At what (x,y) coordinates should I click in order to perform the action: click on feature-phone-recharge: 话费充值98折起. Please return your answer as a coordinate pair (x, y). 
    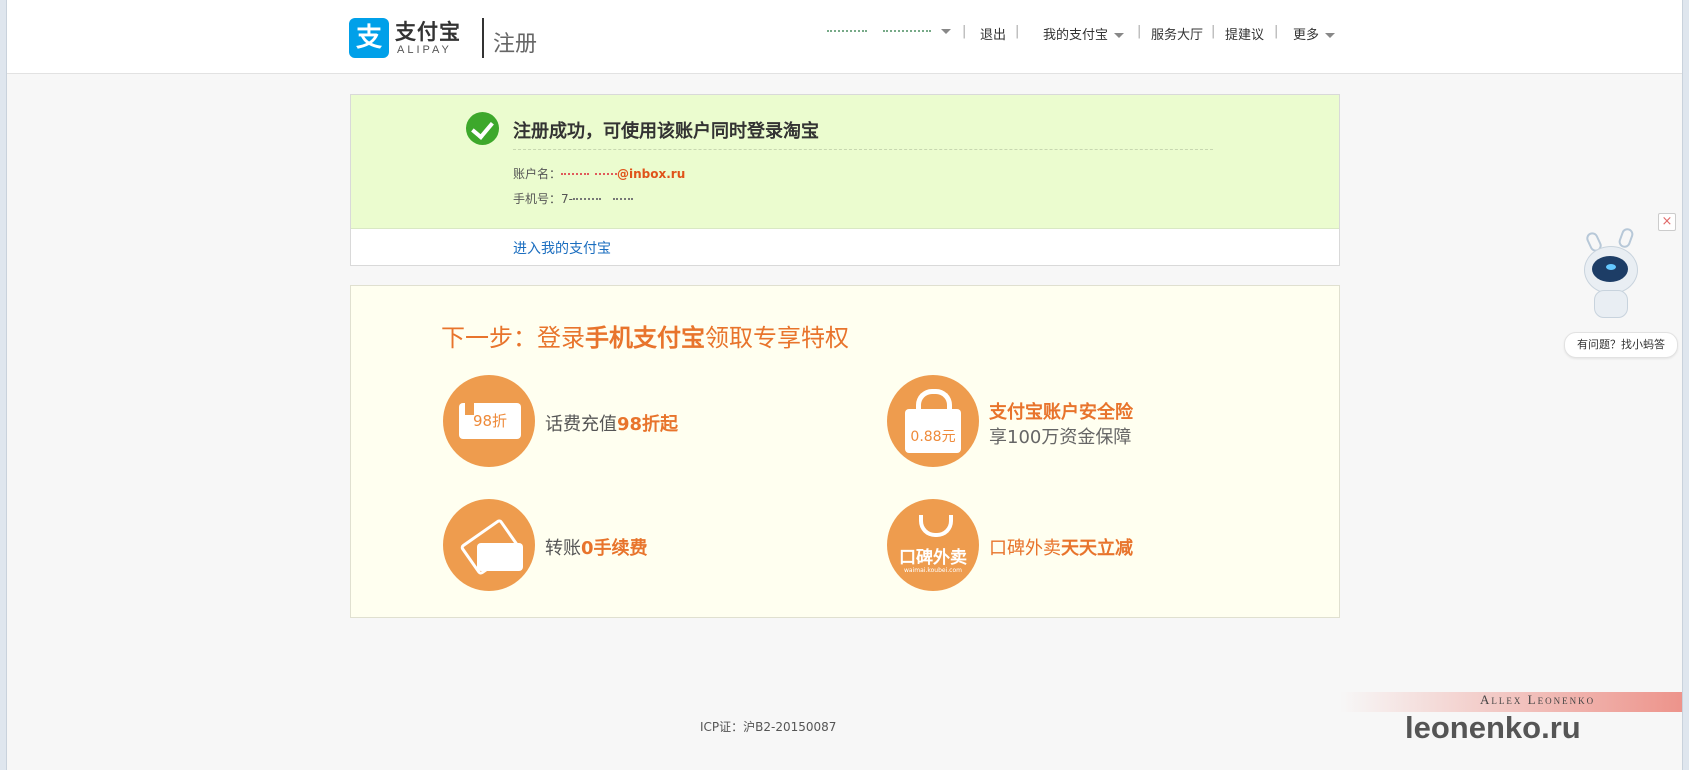
    Looking at the image, I should click on (611, 423).